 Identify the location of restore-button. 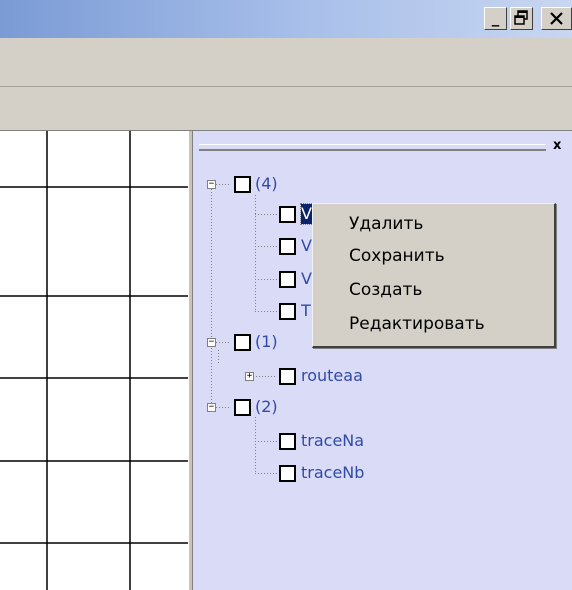
(521, 18).